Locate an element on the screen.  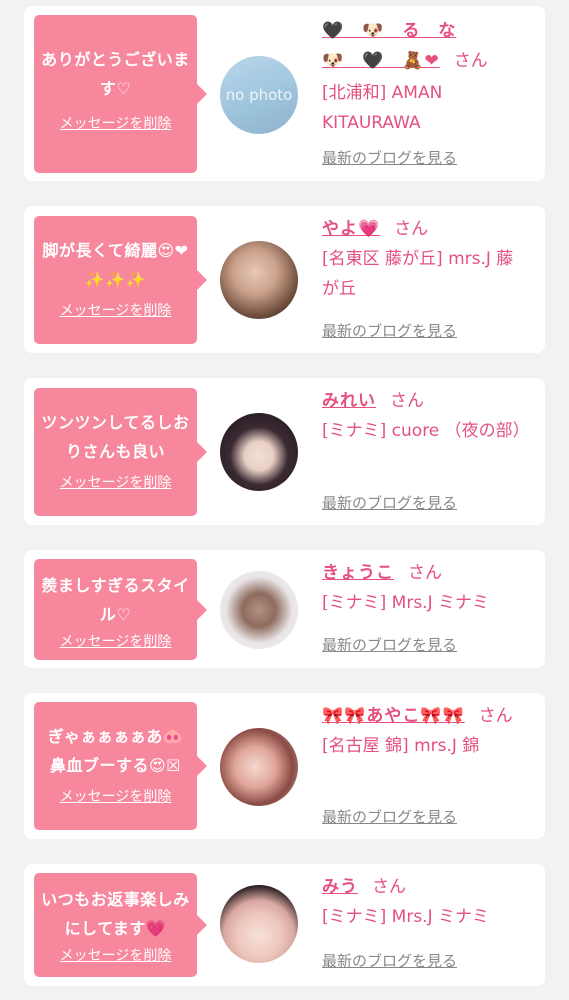
message-bubble: いつもお返事楽しみにしてます💗 メッセージを削除 is located at coordinates (120, 925).